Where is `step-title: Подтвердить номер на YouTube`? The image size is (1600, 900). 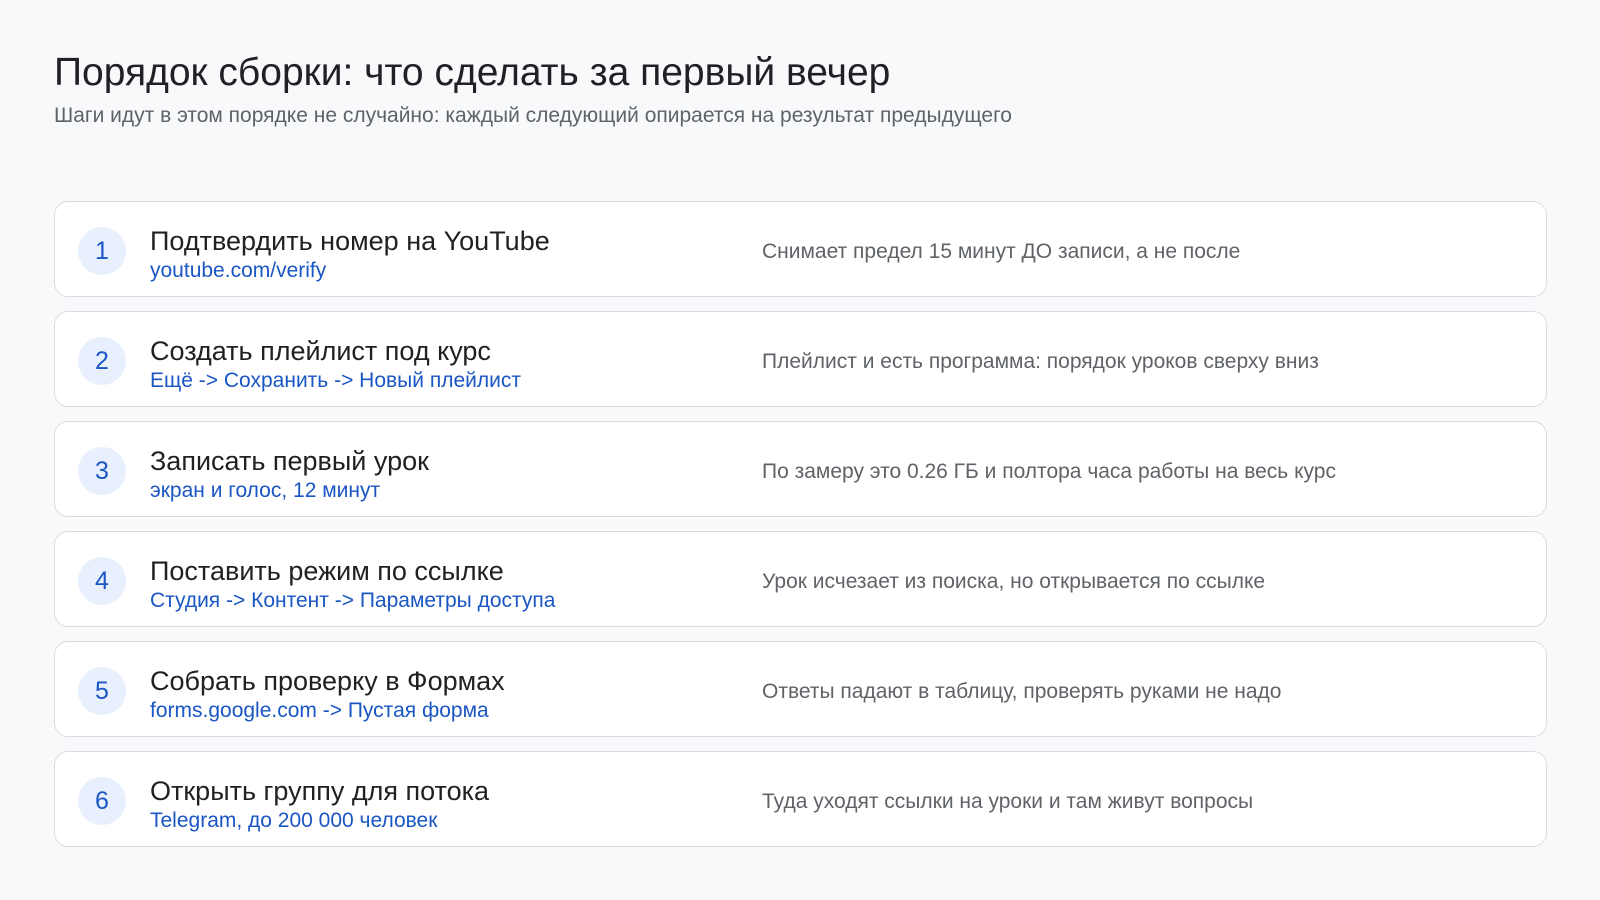 step-title: Подтвердить номер на YouTube is located at coordinates (350, 241).